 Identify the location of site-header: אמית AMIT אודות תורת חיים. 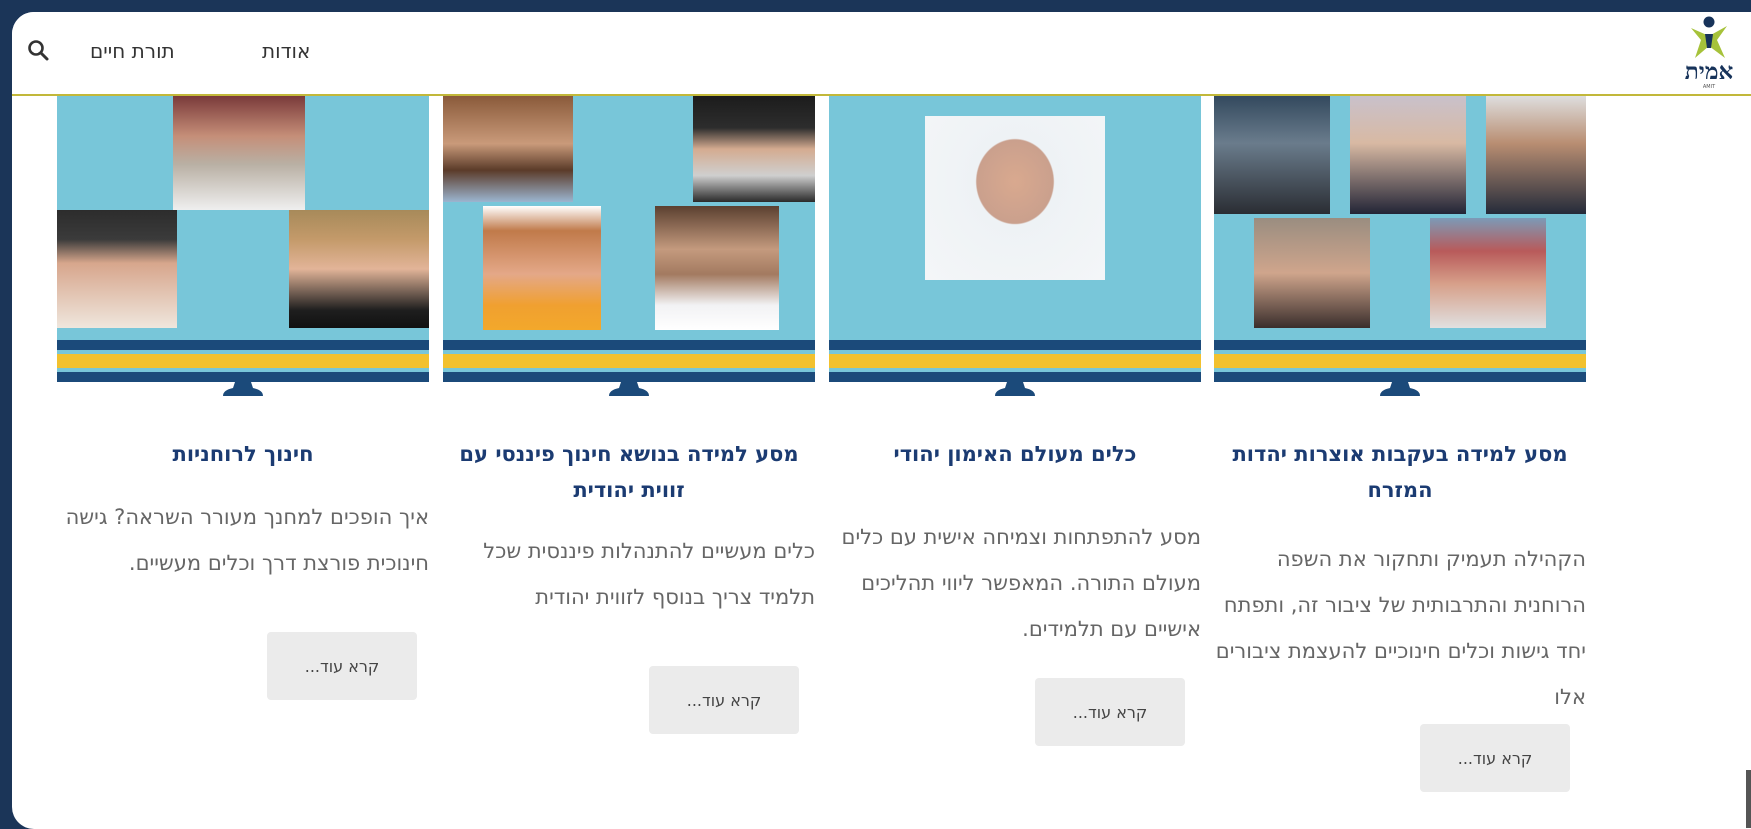
(881, 54).